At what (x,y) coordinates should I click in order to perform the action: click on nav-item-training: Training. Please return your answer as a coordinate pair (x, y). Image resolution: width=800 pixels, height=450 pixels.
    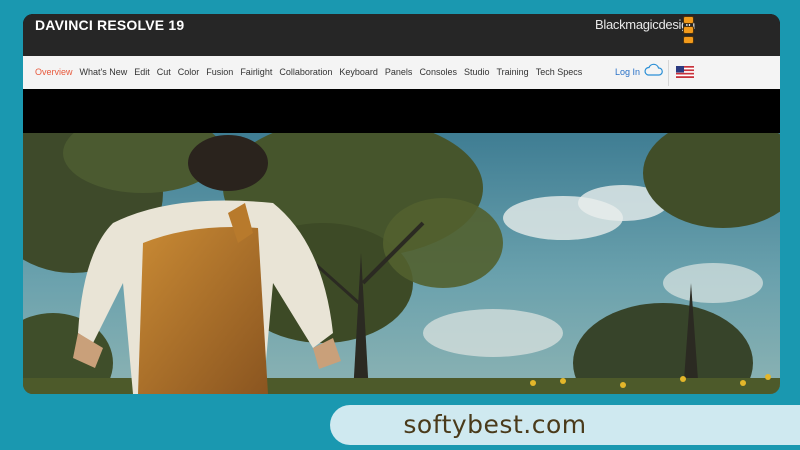
    Looking at the image, I should click on (513, 72).